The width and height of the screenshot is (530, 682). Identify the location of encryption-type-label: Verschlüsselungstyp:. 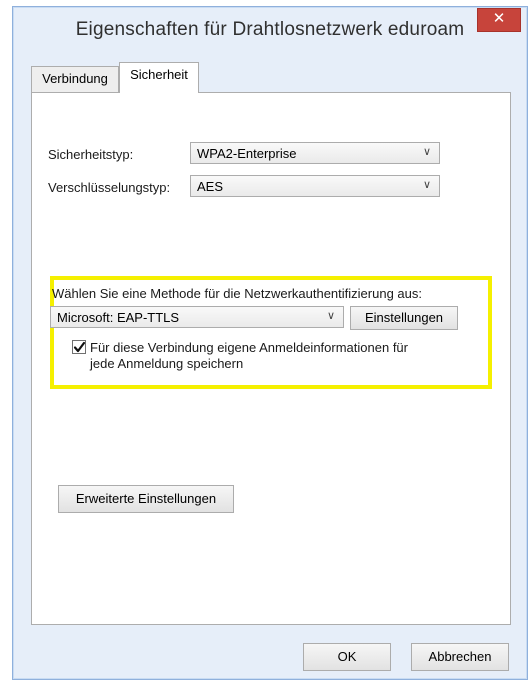
(109, 187).